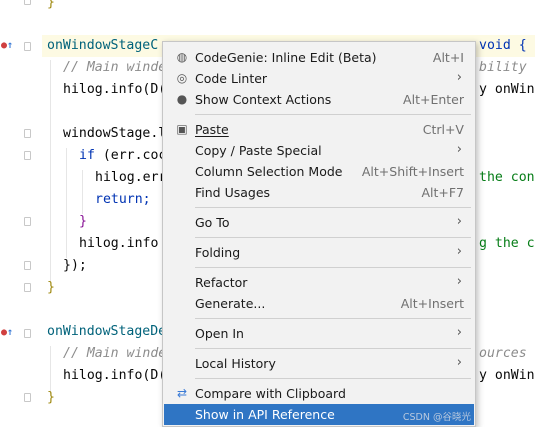 The width and height of the screenshot is (535, 427). I want to click on menu-item-label: Show in API Reference, so click(265, 414).